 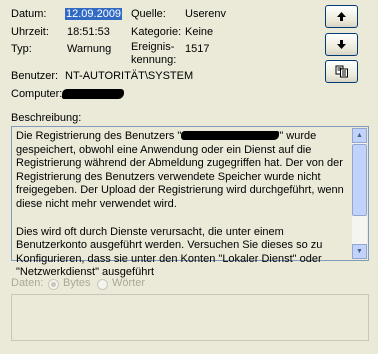 I want to click on ereignis-value: 1517, so click(x=197, y=49).